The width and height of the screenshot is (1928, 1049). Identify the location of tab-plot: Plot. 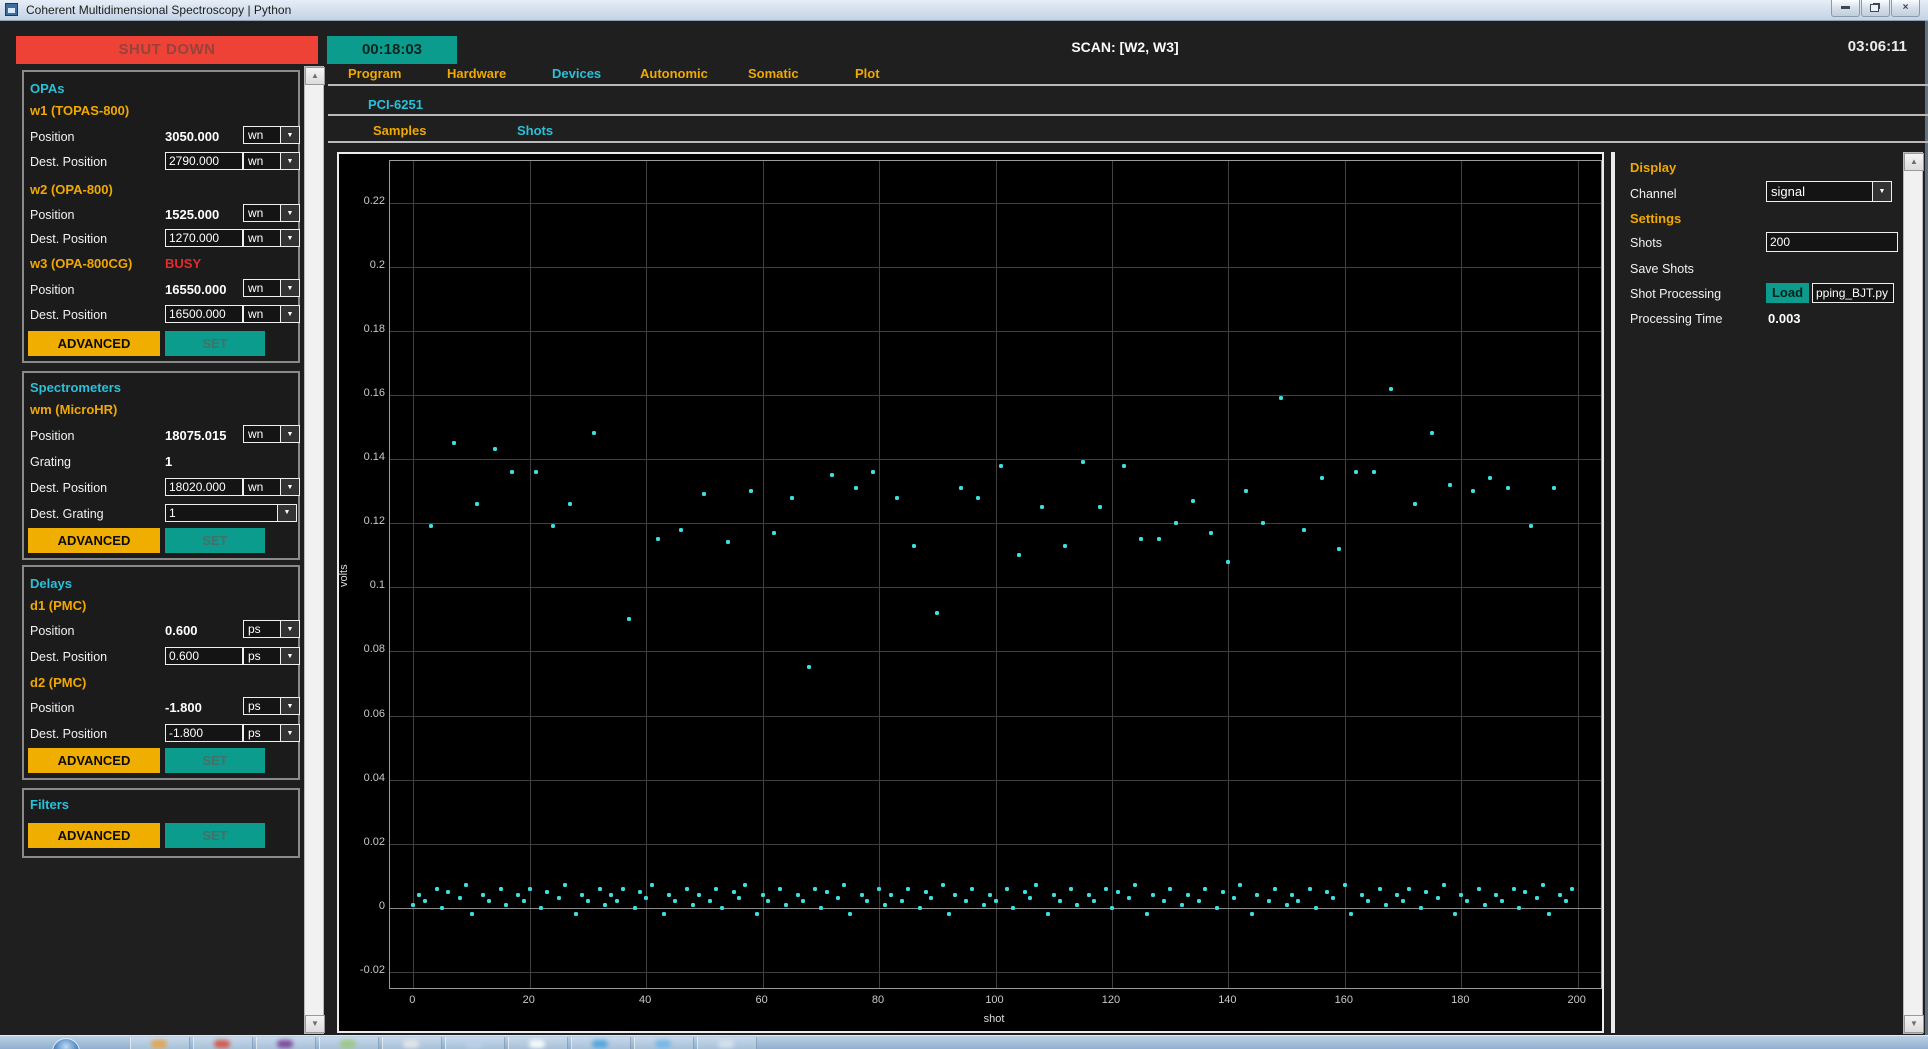
(867, 73).